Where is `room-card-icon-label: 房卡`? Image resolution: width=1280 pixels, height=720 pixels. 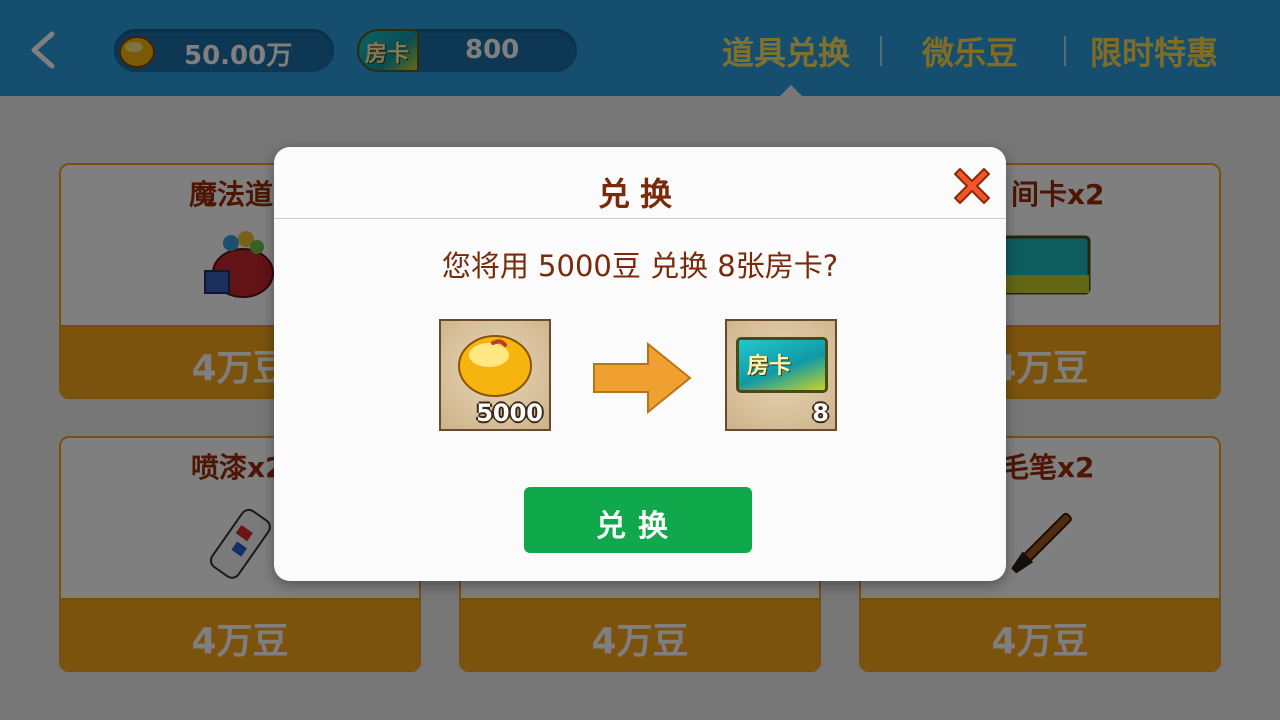 room-card-icon-label: 房卡 is located at coordinates (769, 366).